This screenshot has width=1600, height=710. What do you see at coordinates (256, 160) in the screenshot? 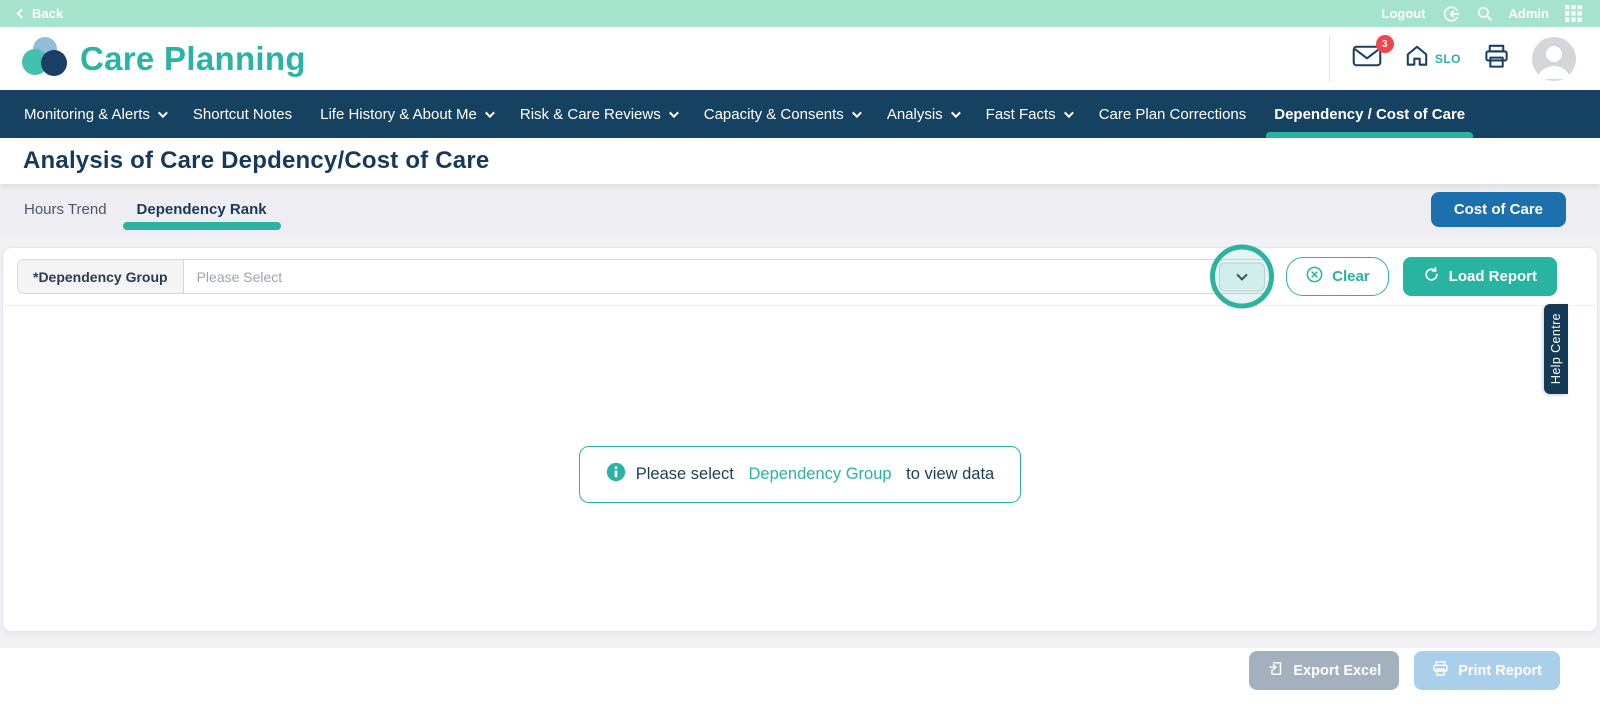
I see `page-title: Analysis of Care Depdency/Cost of Care` at bounding box center [256, 160].